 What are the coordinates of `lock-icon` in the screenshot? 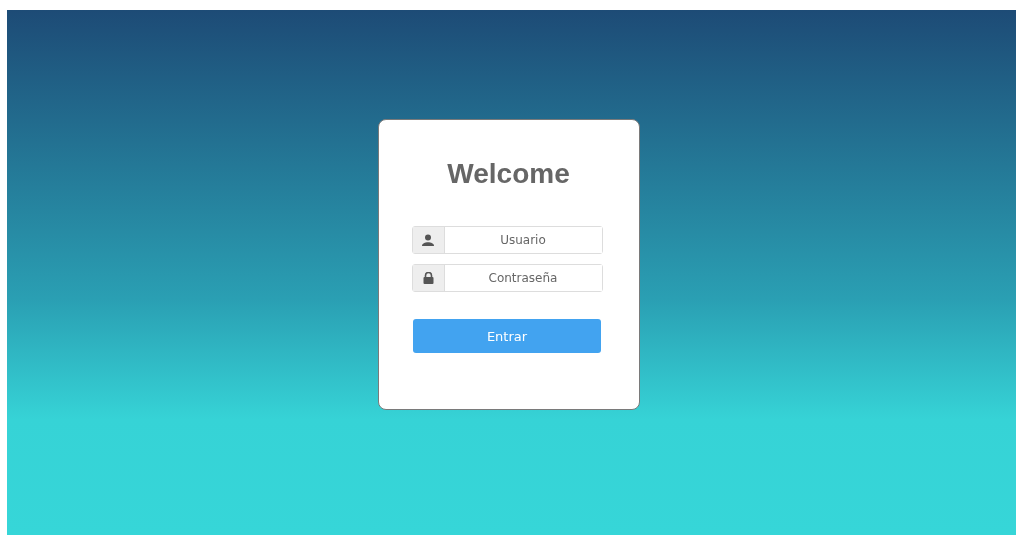 It's located at (428, 278).